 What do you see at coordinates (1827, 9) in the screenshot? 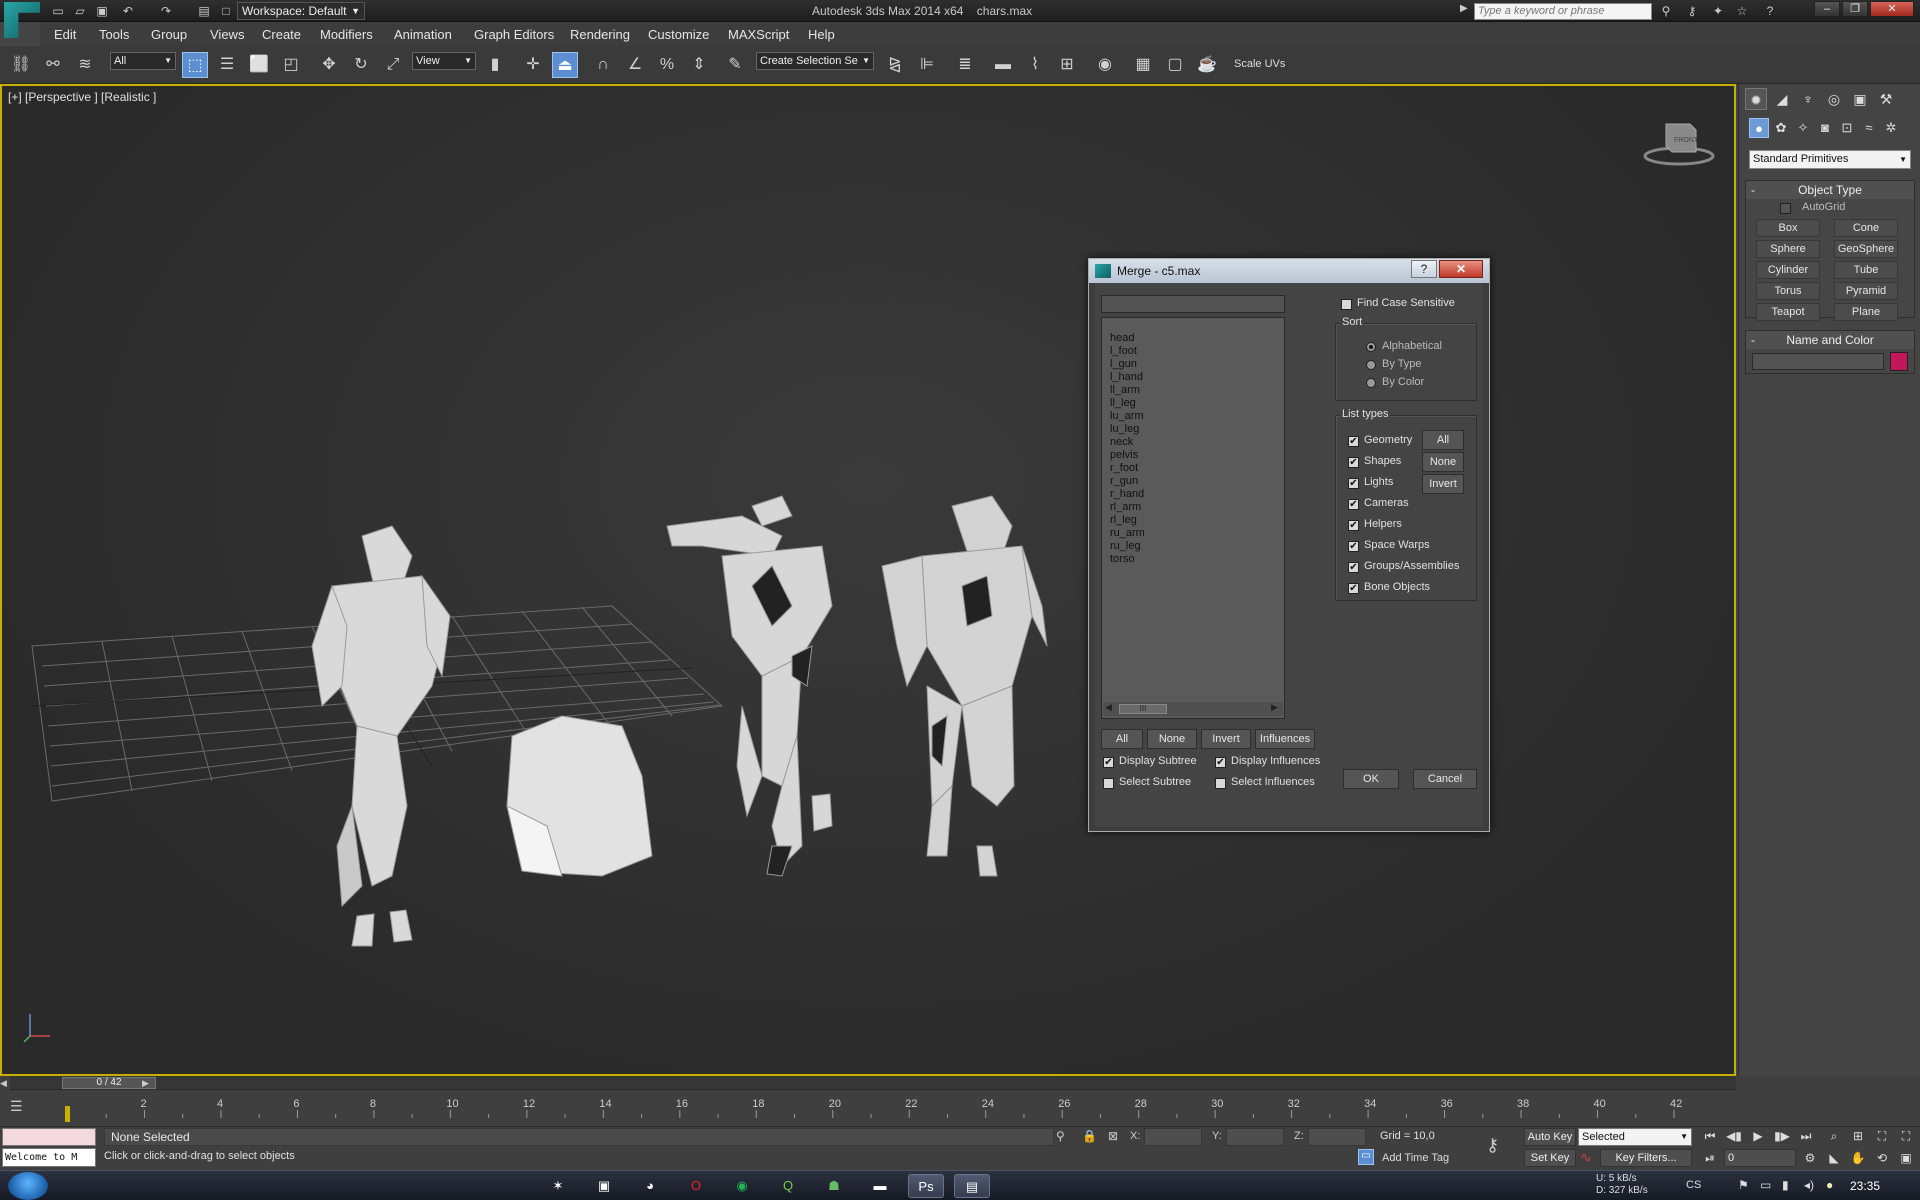
I see `minimize-button: –` at bounding box center [1827, 9].